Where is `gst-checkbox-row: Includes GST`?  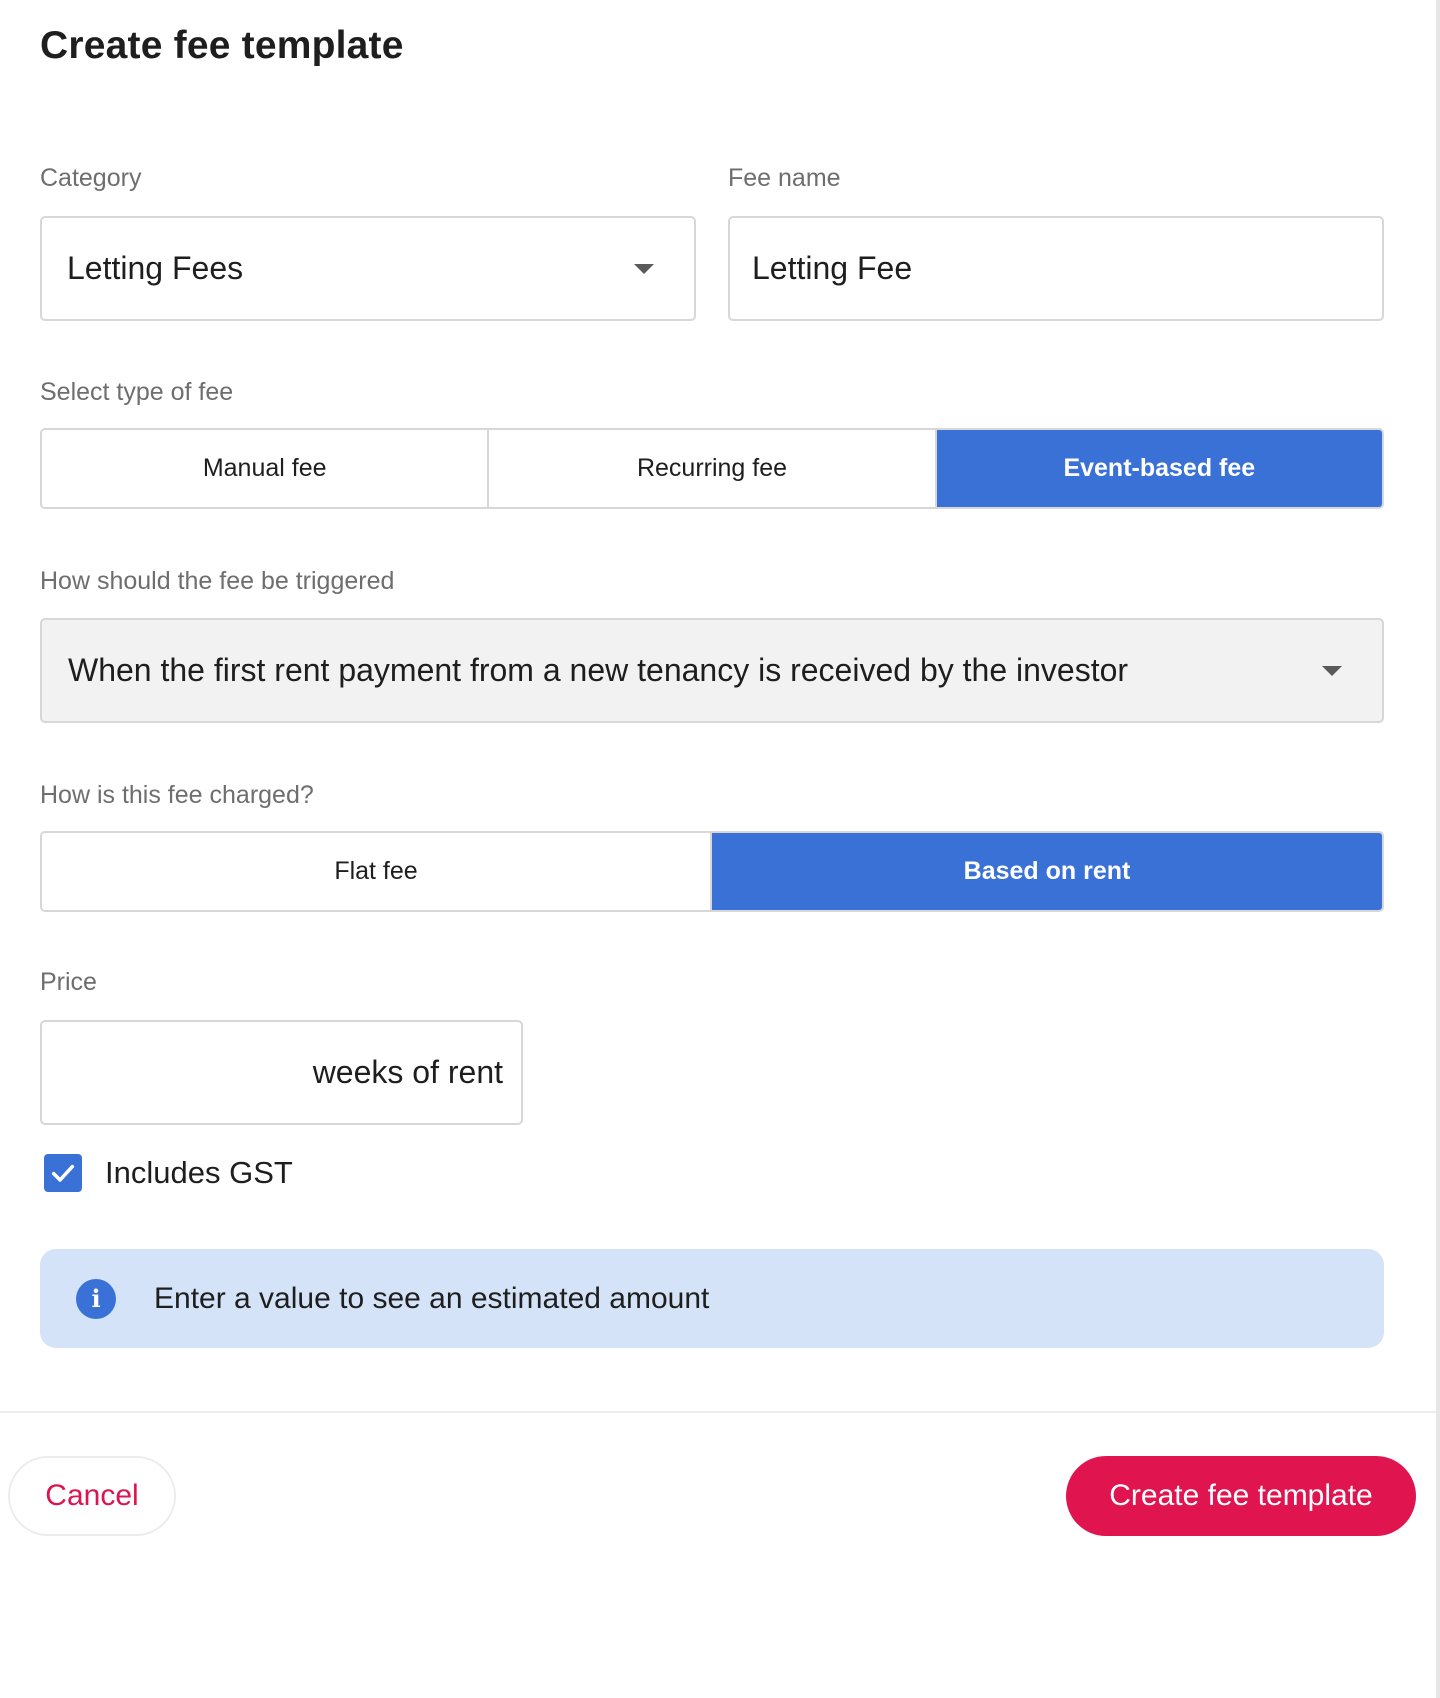 gst-checkbox-row: Includes GST is located at coordinates (168, 1173).